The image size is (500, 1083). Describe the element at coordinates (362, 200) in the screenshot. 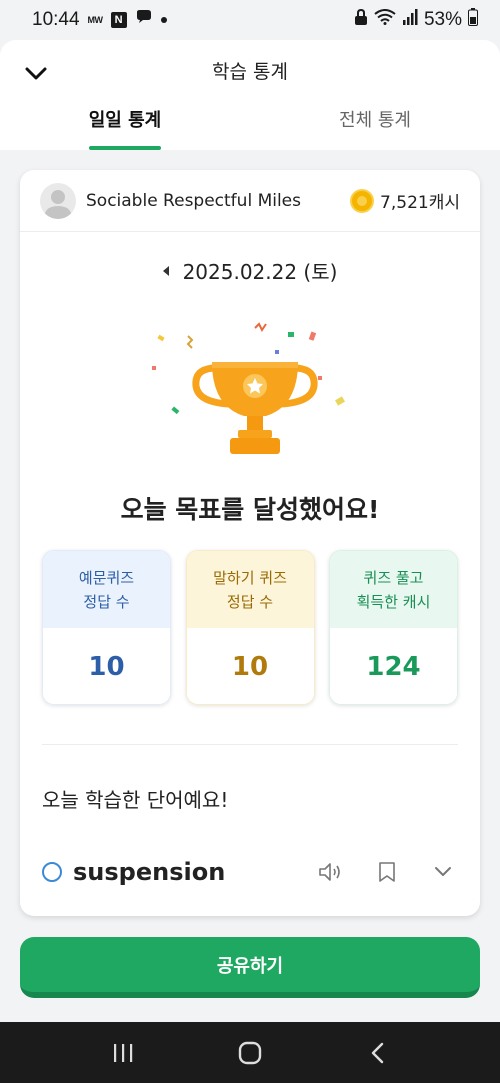

I see `coin-icon` at that location.